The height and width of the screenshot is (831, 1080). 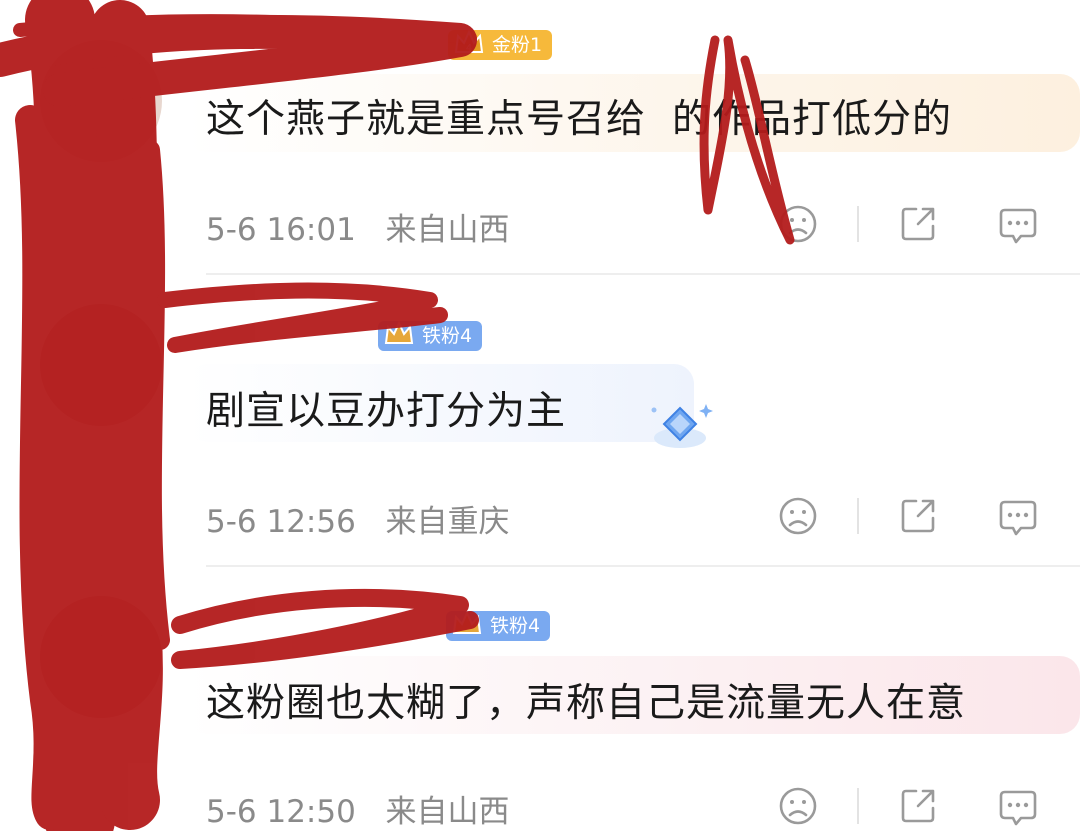 I want to click on svg-text: 4, so click(x=469, y=48).